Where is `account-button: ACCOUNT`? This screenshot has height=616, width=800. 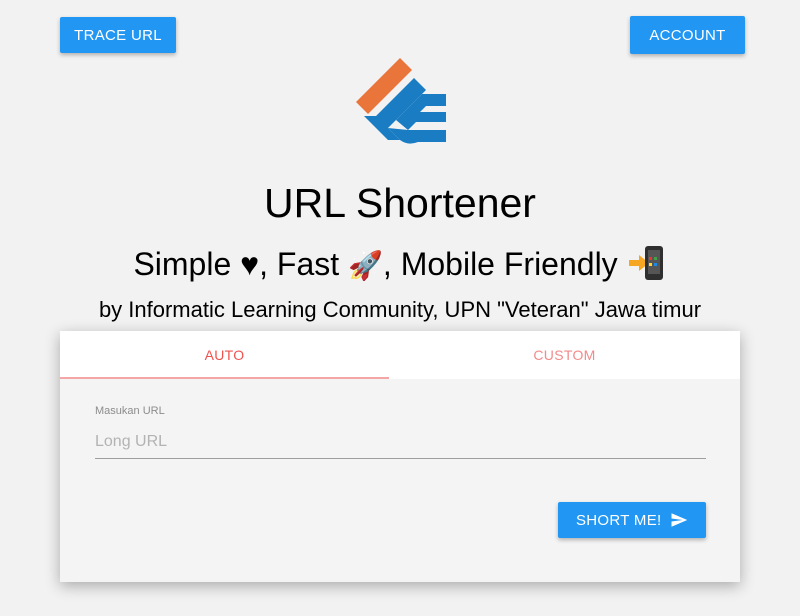
account-button: ACCOUNT is located at coordinates (687, 35).